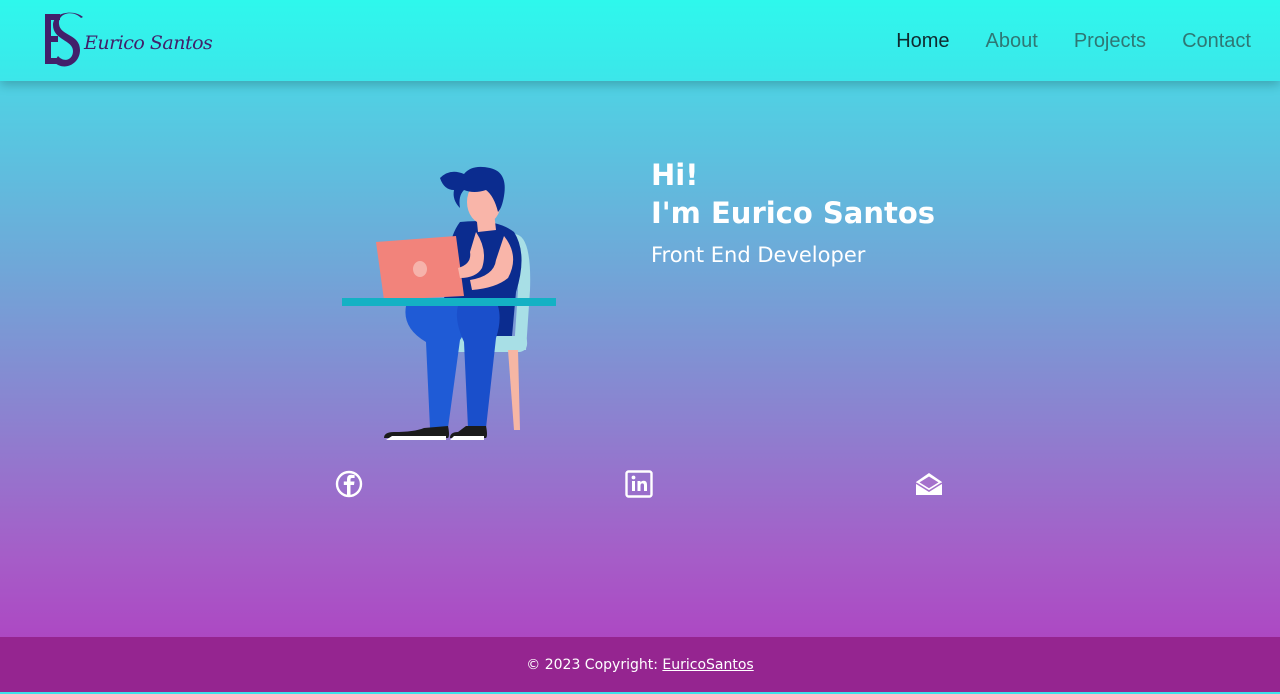  I want to click on main-nav: Home About Projects Contact, so click(1073, 41).